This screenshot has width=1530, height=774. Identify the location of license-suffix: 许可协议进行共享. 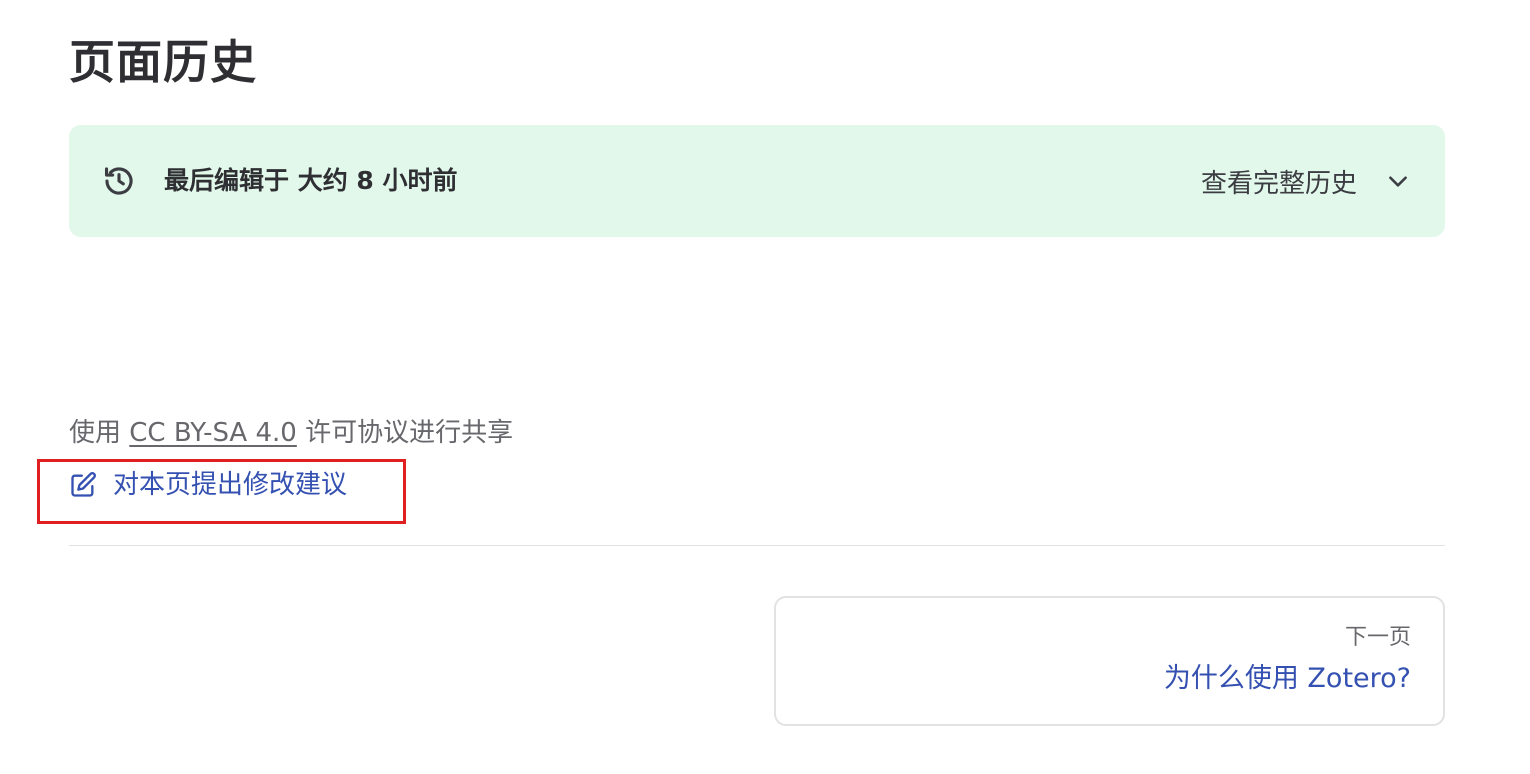
(409, 433).